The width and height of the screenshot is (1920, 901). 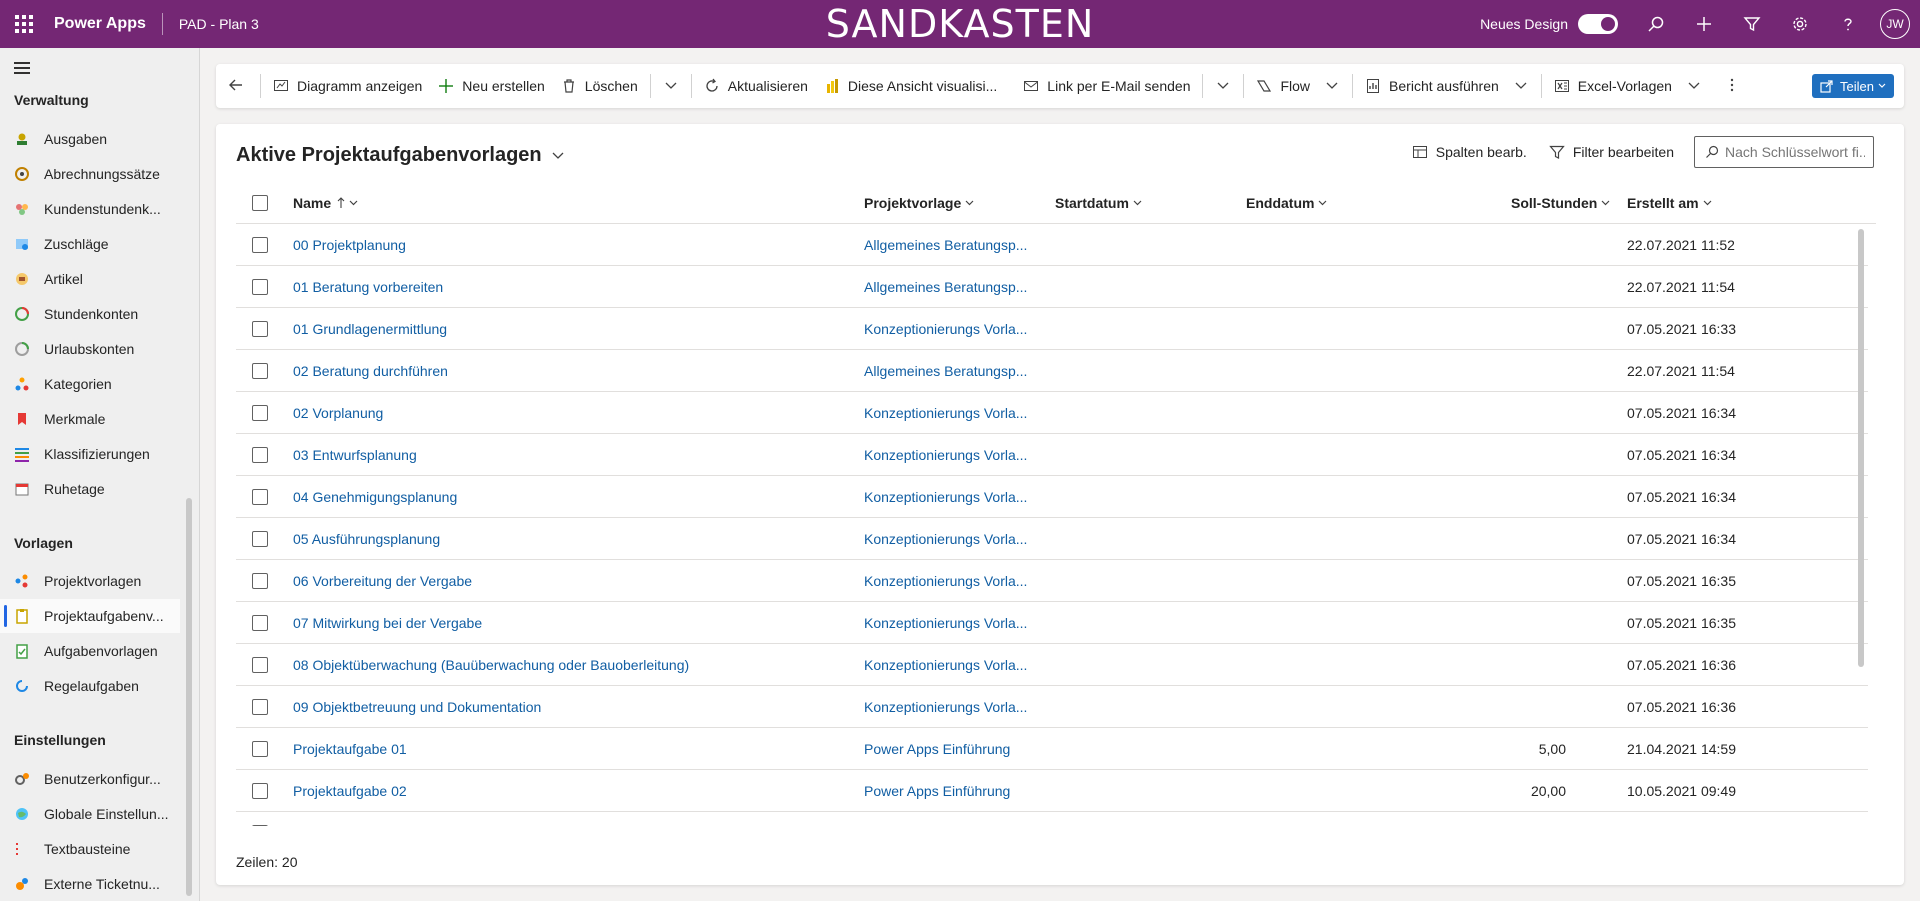 What do you see at coordinates (350, 819) in the screenshot?
I see `name-link: Projektaufgabe 03` at bounding box center [350, 819].